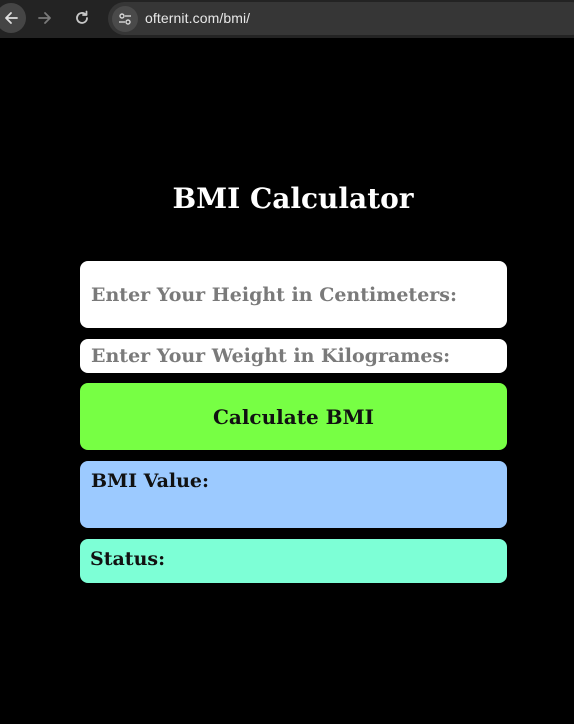 The image size is (574, 724). I want to click on url-text: ofternit.com/bmi/, so click(197, 18).